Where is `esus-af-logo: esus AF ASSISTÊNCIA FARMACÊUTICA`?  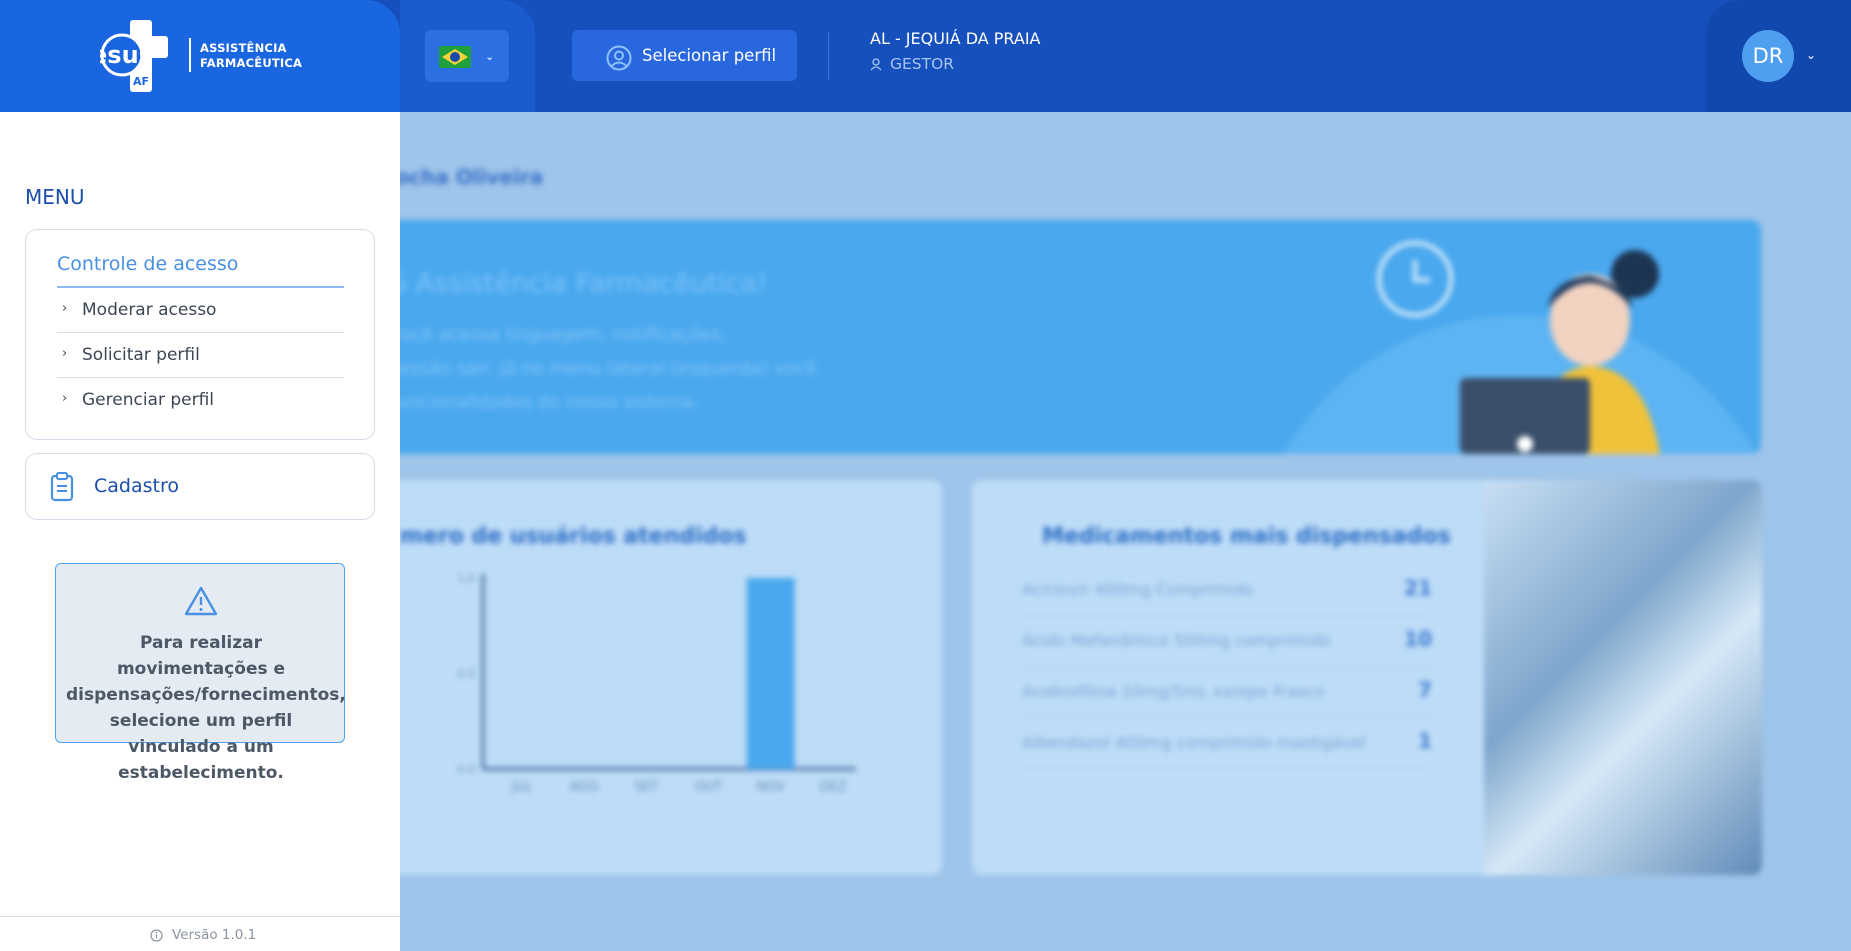
esus-af-logo: esus AF ASSISTÊNCIA FARMACÊUTICA is located at coordinates (205, 56).